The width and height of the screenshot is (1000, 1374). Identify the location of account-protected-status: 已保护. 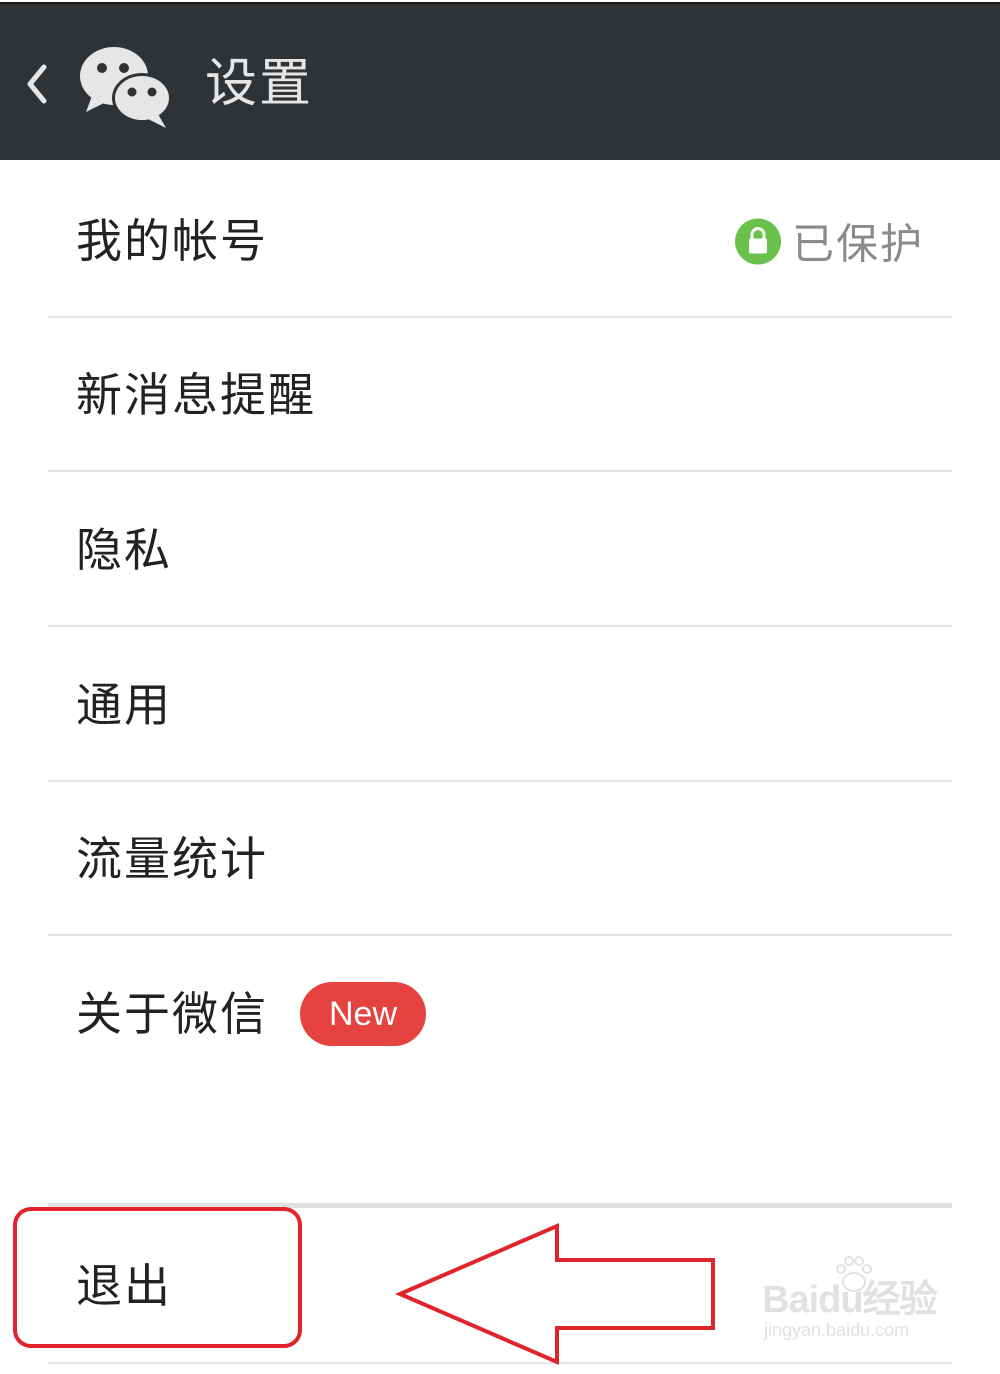
(829, 241).